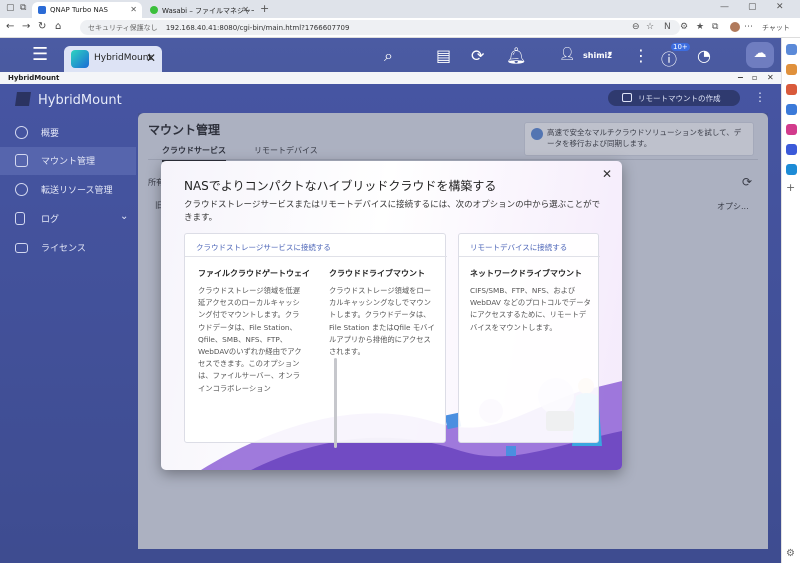 The height and width of the screenshot is (563, 800). What do you see at coordinates (752, 7) in the screenshot?
I see `maximize-window-icon: ▢` at bounding box center [752, 7].